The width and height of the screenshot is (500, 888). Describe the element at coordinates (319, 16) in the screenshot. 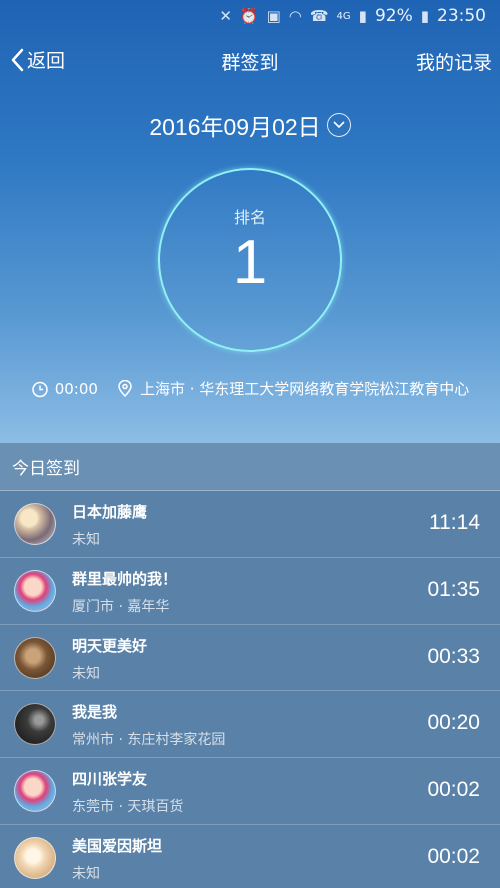

I see `phone-icon: ☎` at that location.